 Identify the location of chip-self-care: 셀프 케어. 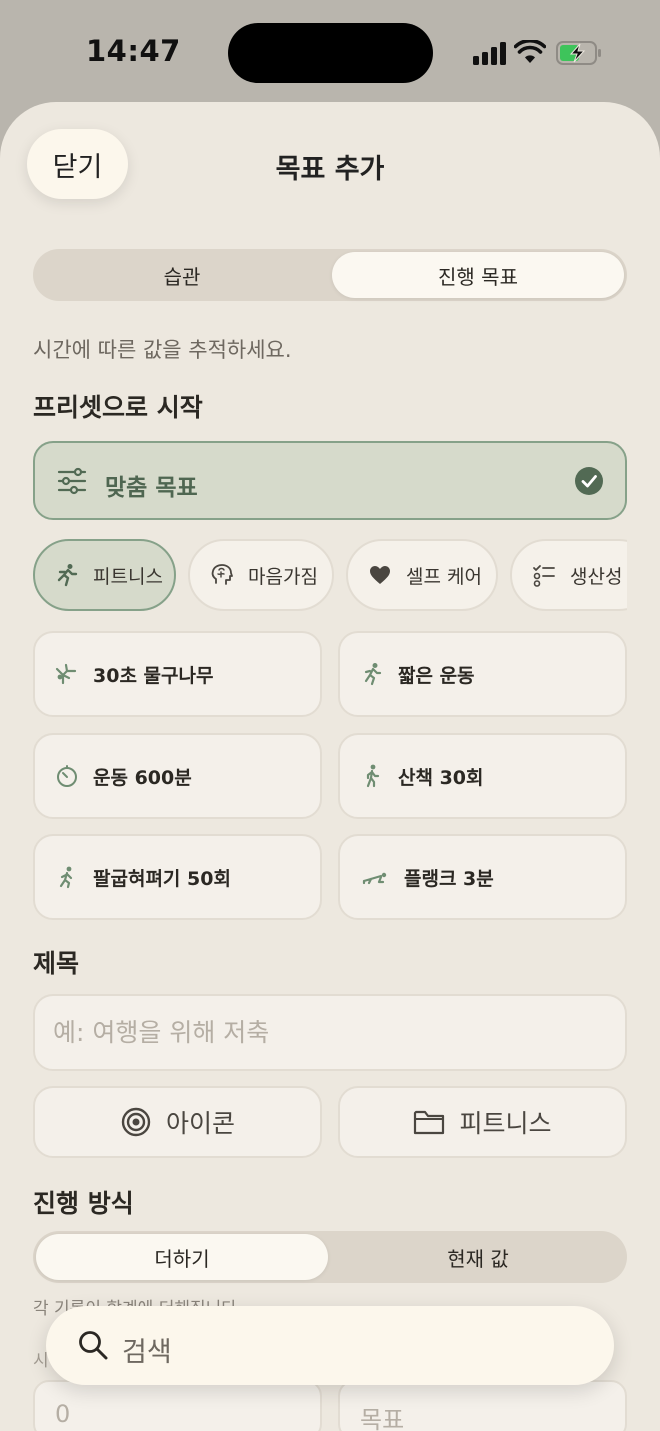
(422, 575).